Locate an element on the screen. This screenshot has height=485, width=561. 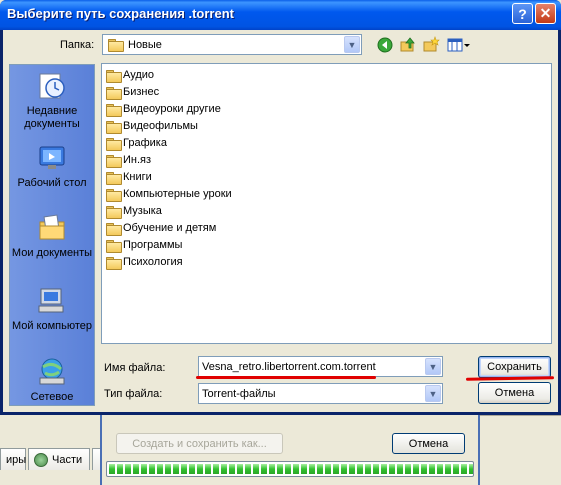
list-item: Аудио is located at coordinates (130, 75).